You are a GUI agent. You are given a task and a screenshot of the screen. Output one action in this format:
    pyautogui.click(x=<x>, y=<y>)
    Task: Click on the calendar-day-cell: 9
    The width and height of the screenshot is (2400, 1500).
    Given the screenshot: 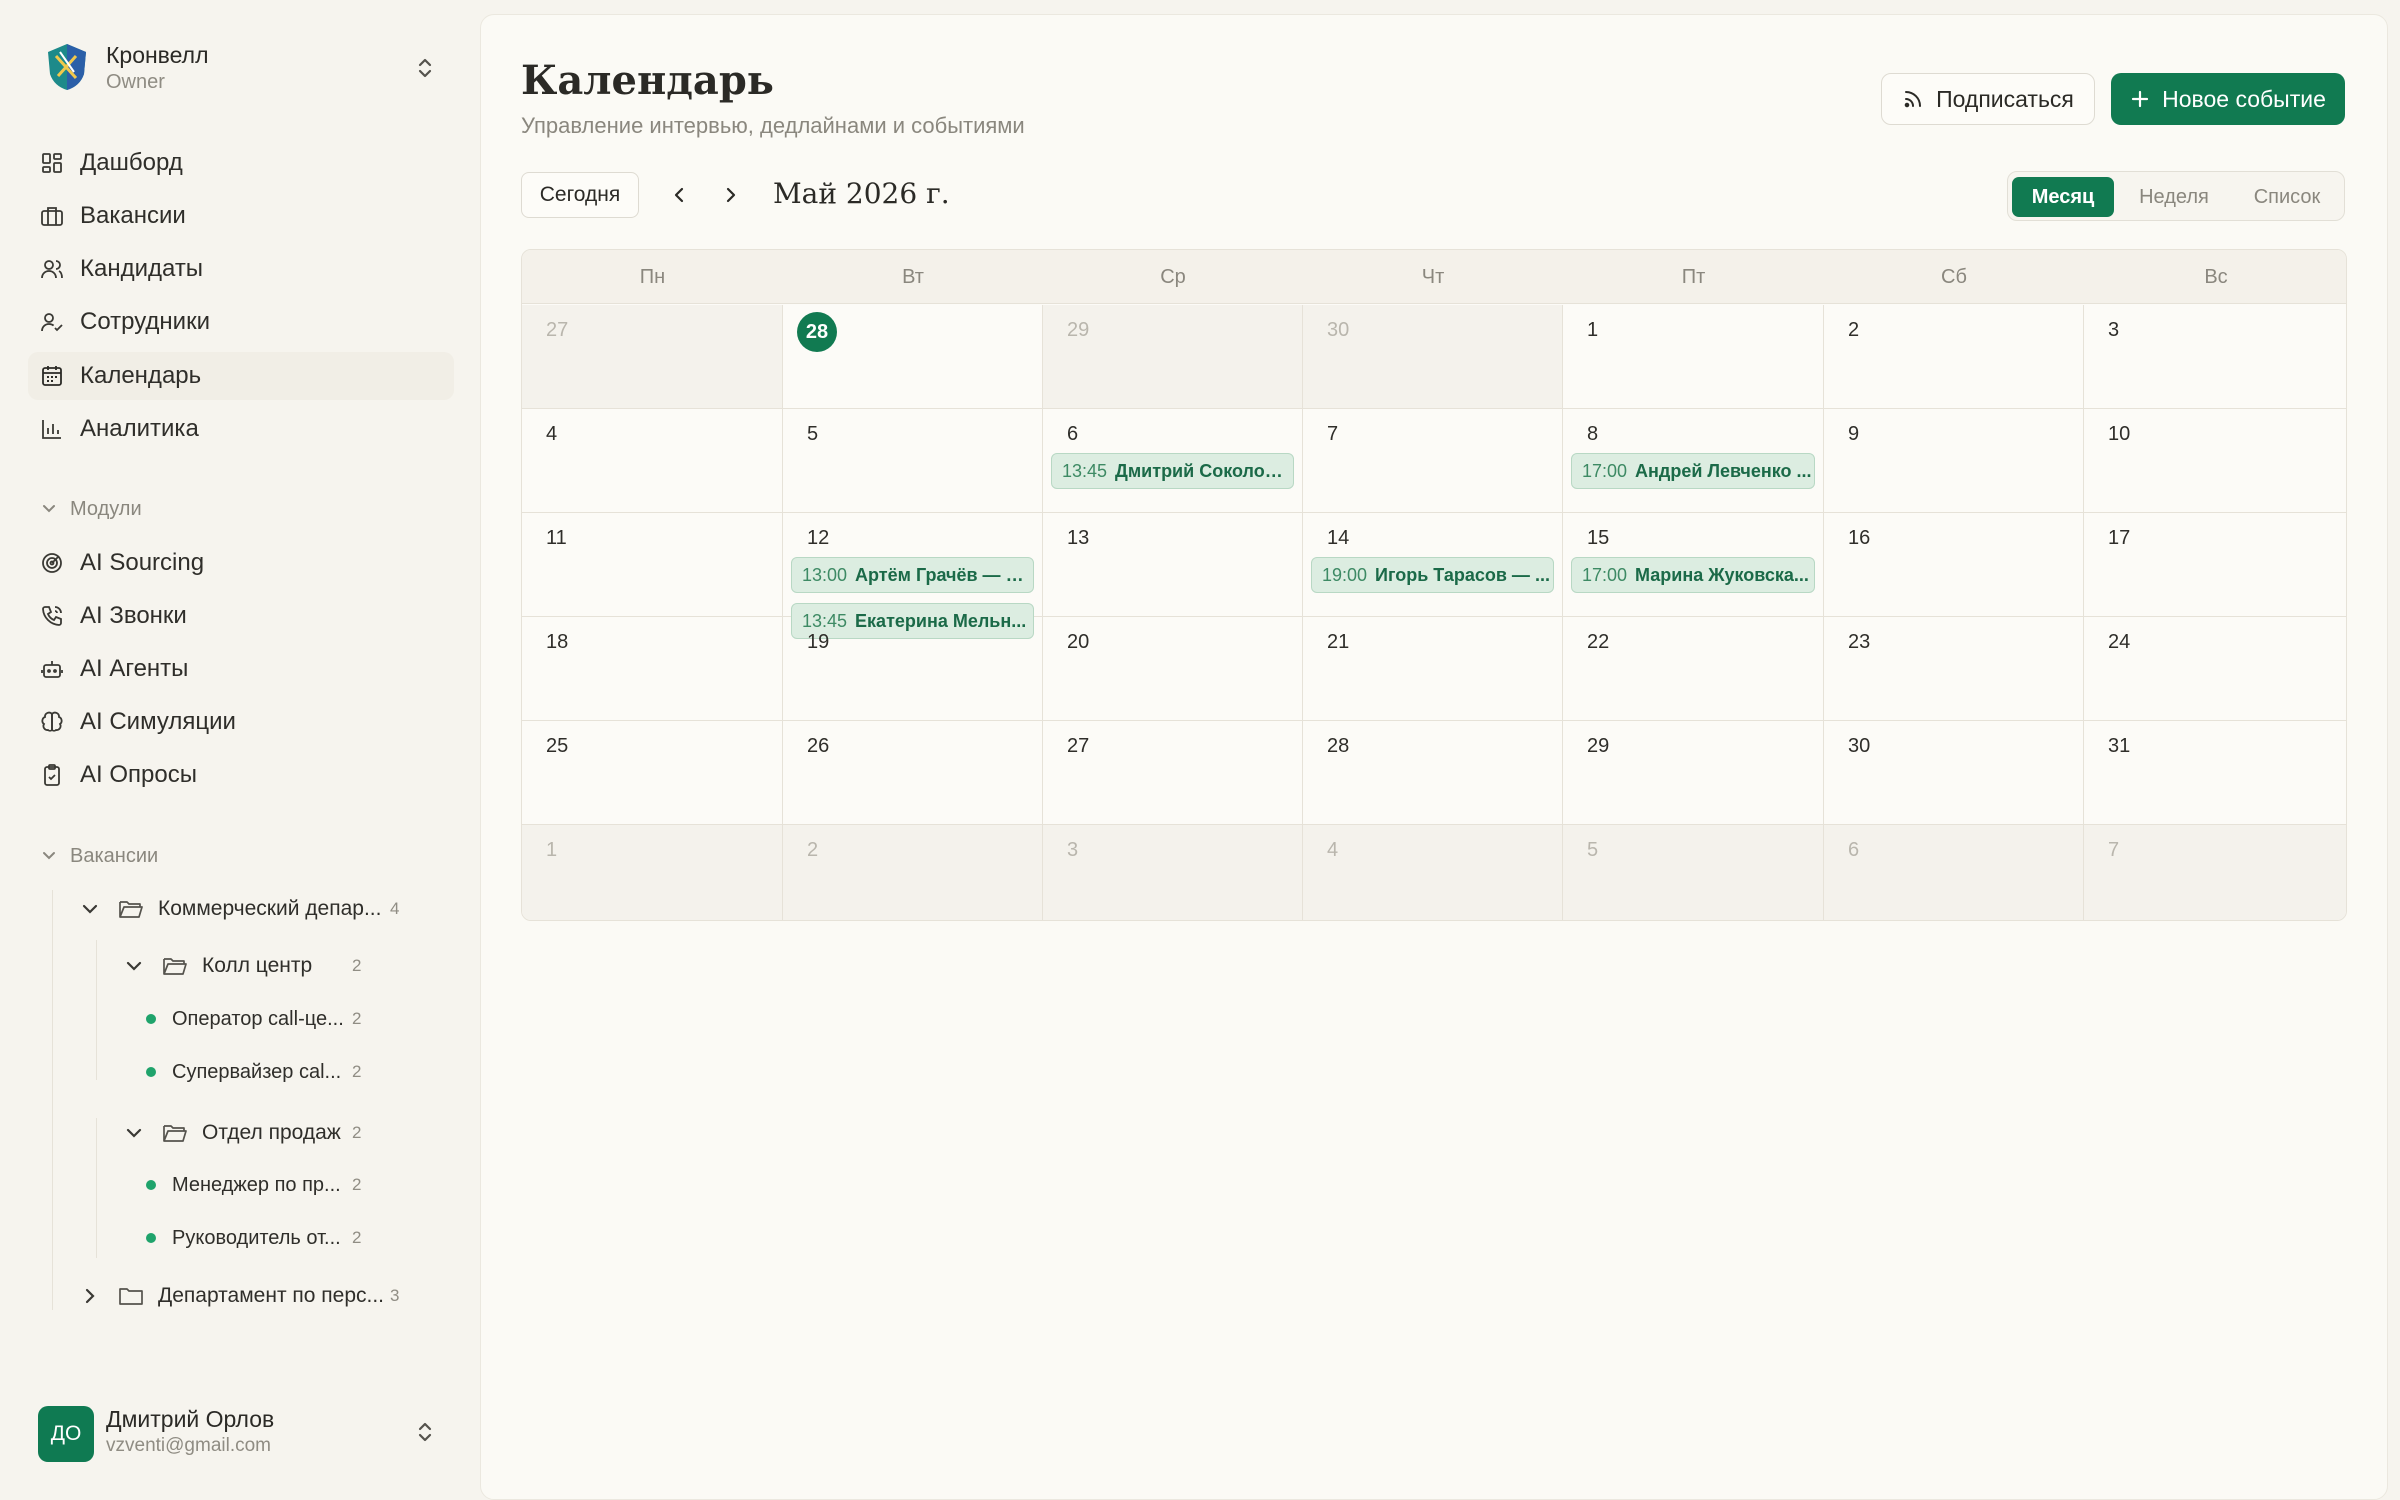 What is the action you would take?
    pyautogui.click(x=1954, y=461)
    